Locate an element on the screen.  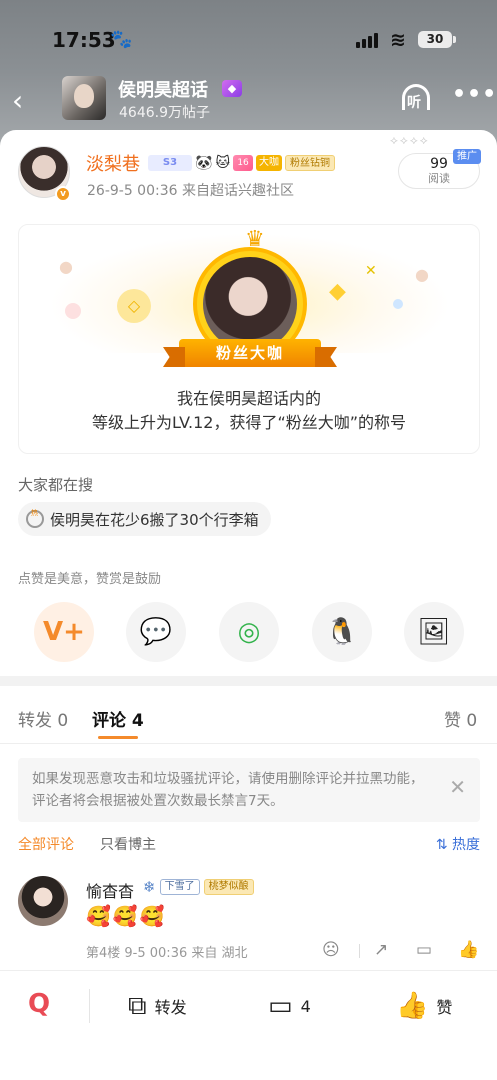
thumbs-up-icon: 👍 is located at coordinates (412, 1006).